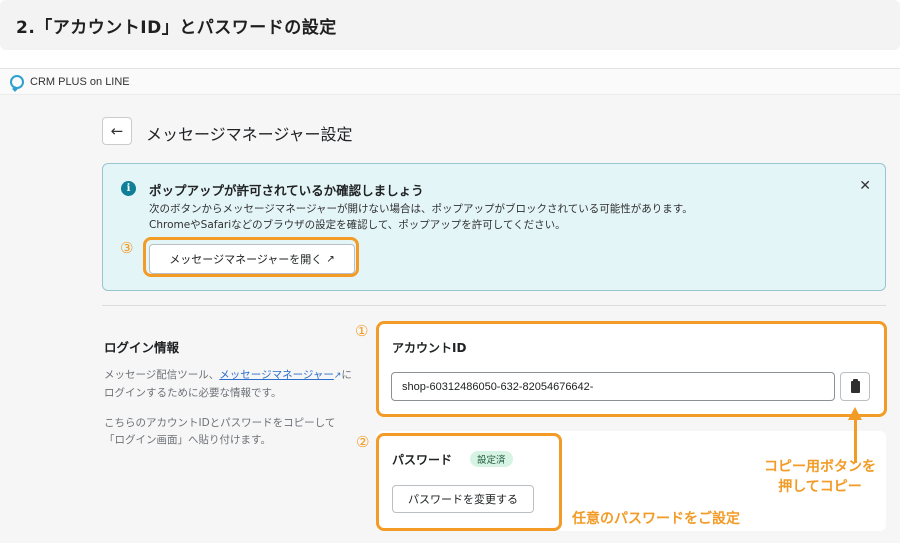 The height and width of the screenshot is (543, 900). What do you see at coordinates (80, 81) in the screenshot?
I see `app-name: CRM PLUS on LINE` at bounding box center [80, 81].